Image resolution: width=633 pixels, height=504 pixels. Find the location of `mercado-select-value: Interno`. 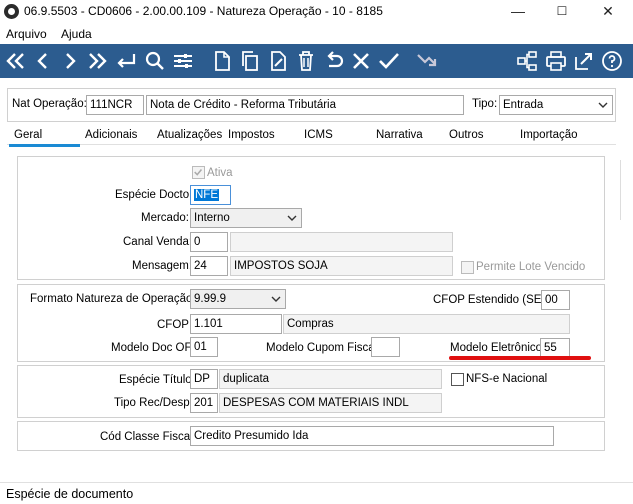

mercado-select-value: Interno is located at coordinates (212, 218).